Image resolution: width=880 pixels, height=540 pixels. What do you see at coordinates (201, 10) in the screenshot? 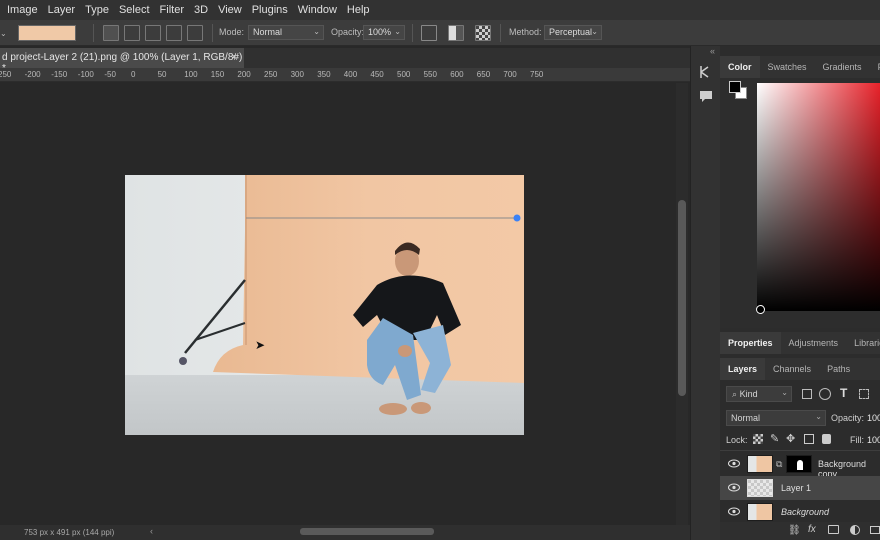
I see `menu-3d: 3D` at bounding box center [201, 10].